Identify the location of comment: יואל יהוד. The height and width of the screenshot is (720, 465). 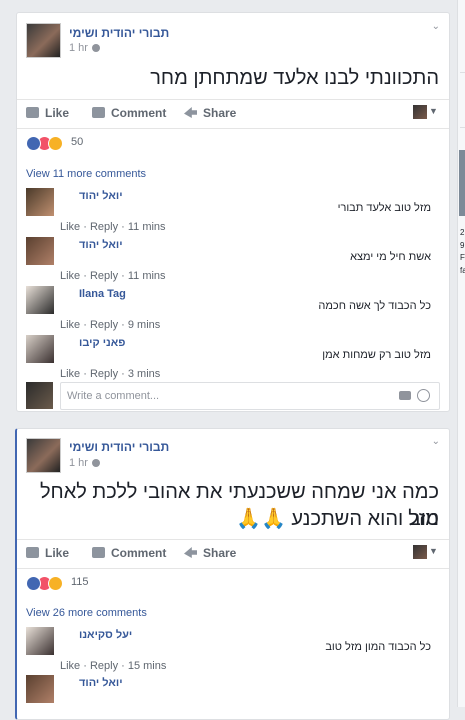
(233, 697).